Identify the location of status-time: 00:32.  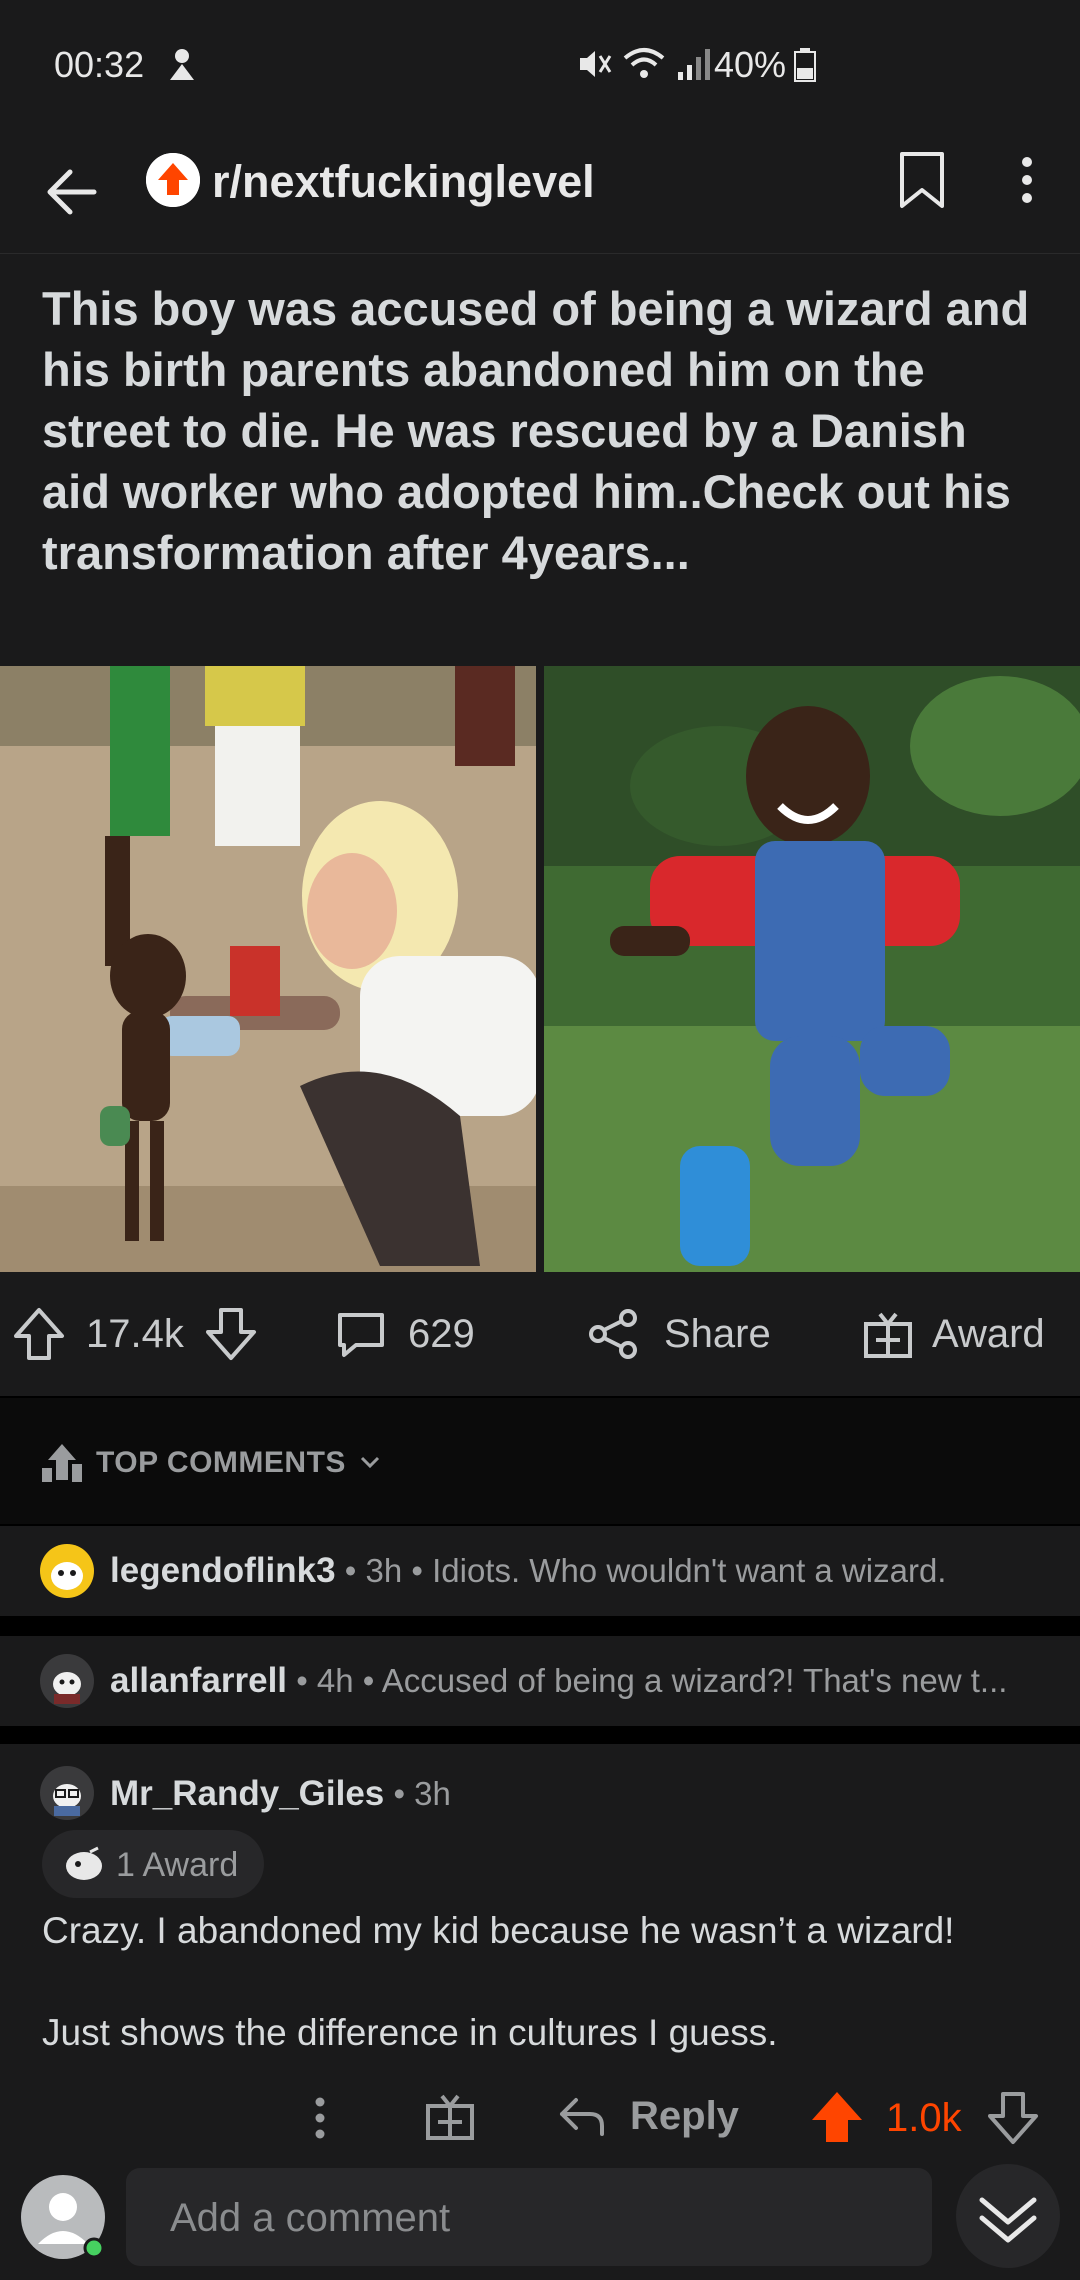
(99, 64).